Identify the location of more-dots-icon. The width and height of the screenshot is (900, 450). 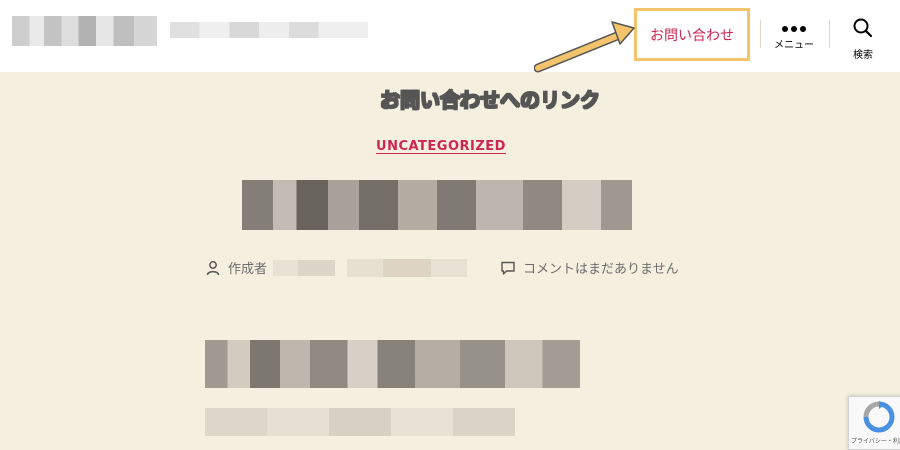
(794, 29).